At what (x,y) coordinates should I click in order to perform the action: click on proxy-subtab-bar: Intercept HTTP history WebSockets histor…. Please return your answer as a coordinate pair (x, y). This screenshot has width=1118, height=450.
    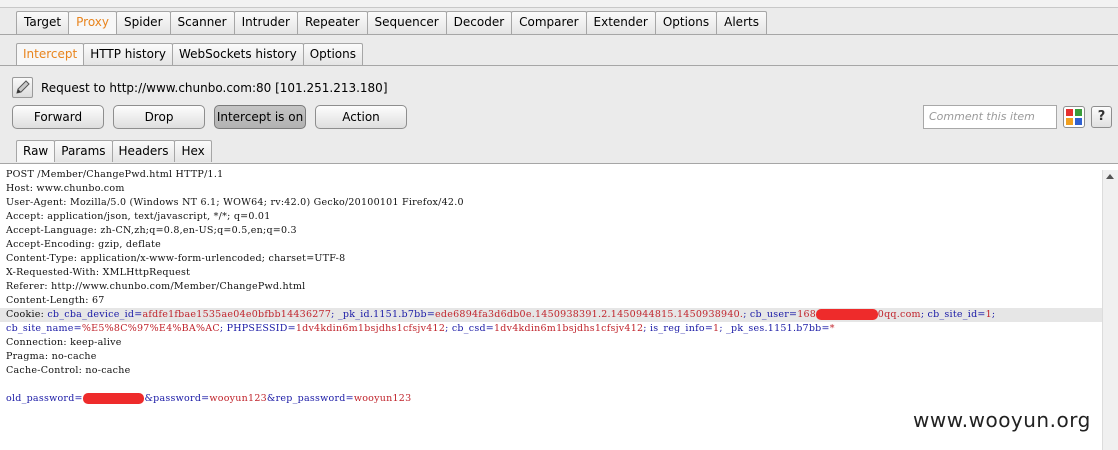
    Looking at the image, I should click on (189, 54).